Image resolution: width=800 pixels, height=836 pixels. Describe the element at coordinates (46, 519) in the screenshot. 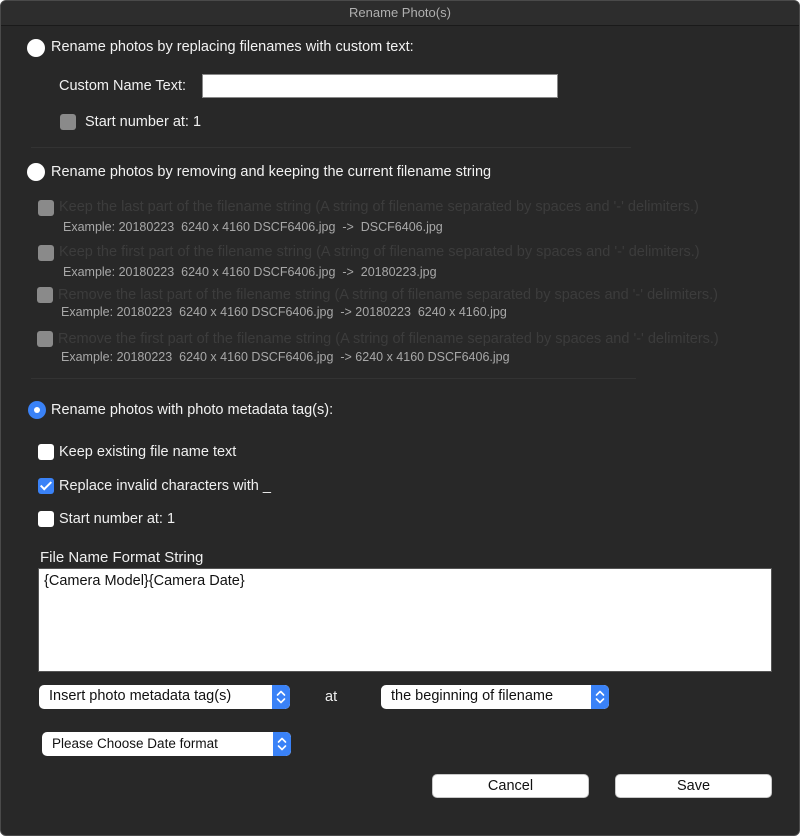

I see `metadata-start-number-checkbox` at that location.